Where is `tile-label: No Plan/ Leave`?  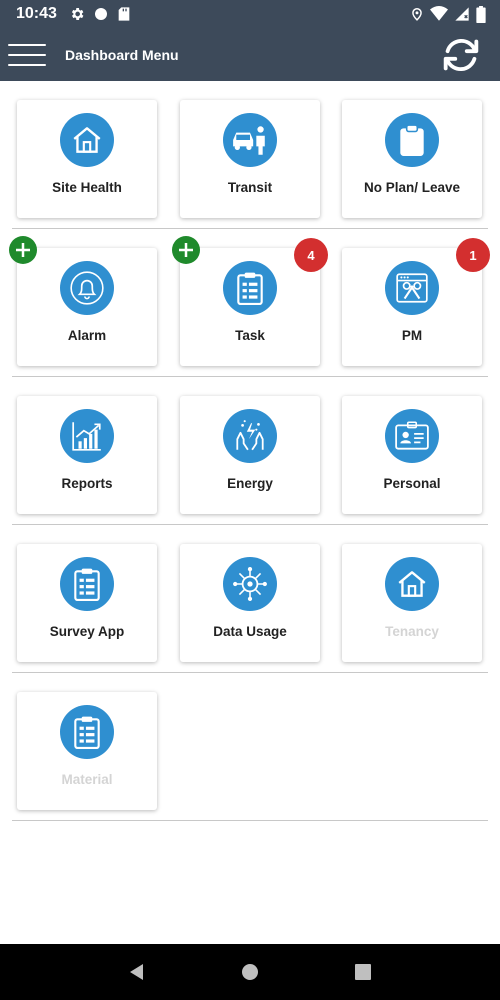
tile-label: No Plan/ Leave is located at coordinates (412, 187).